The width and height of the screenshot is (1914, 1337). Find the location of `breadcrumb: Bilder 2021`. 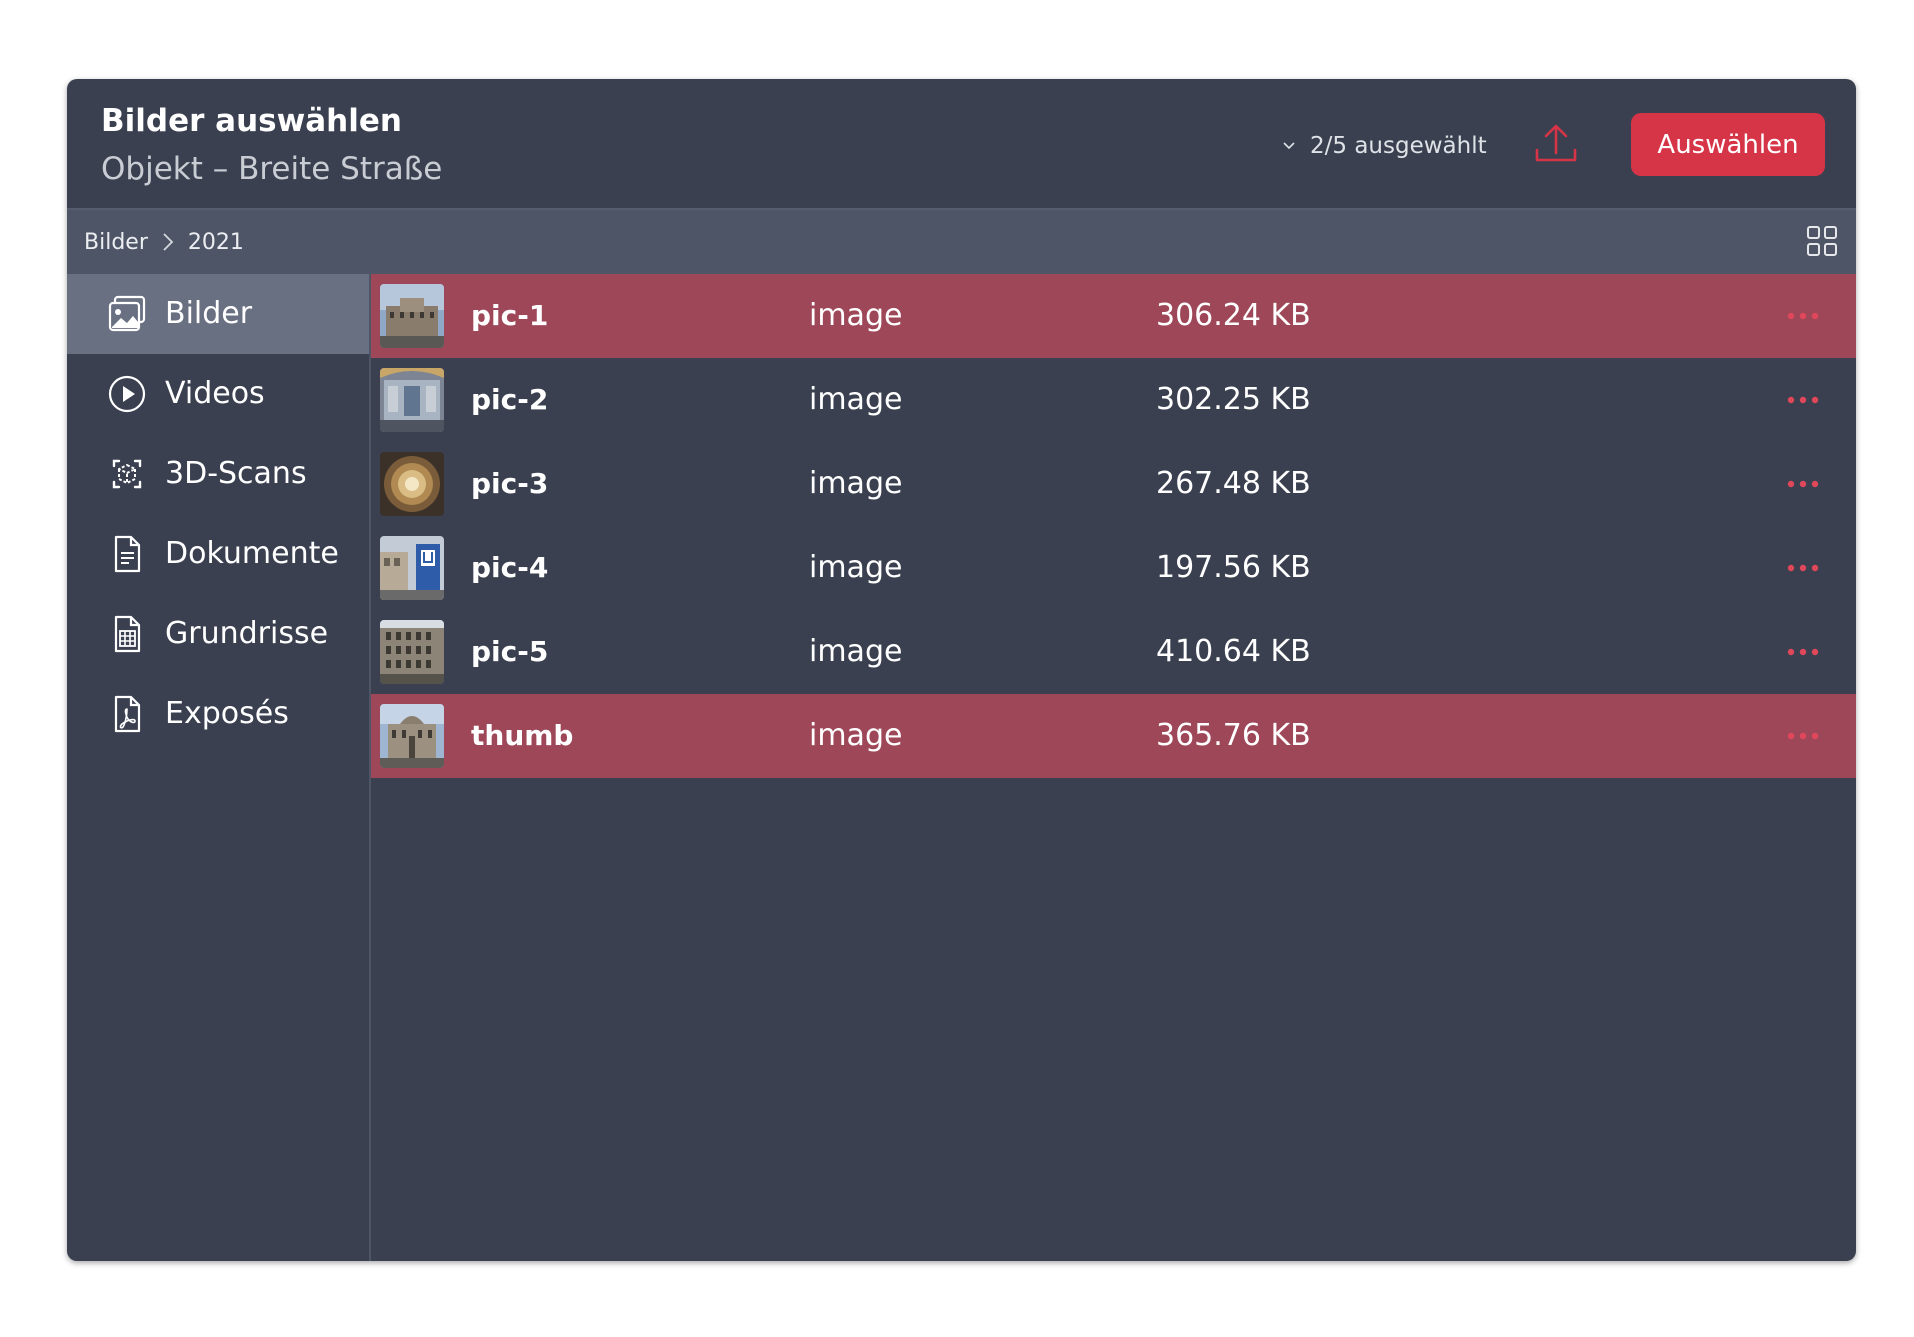

breadcrumb: Bilder 2021 is located at coordinates (164, 242).